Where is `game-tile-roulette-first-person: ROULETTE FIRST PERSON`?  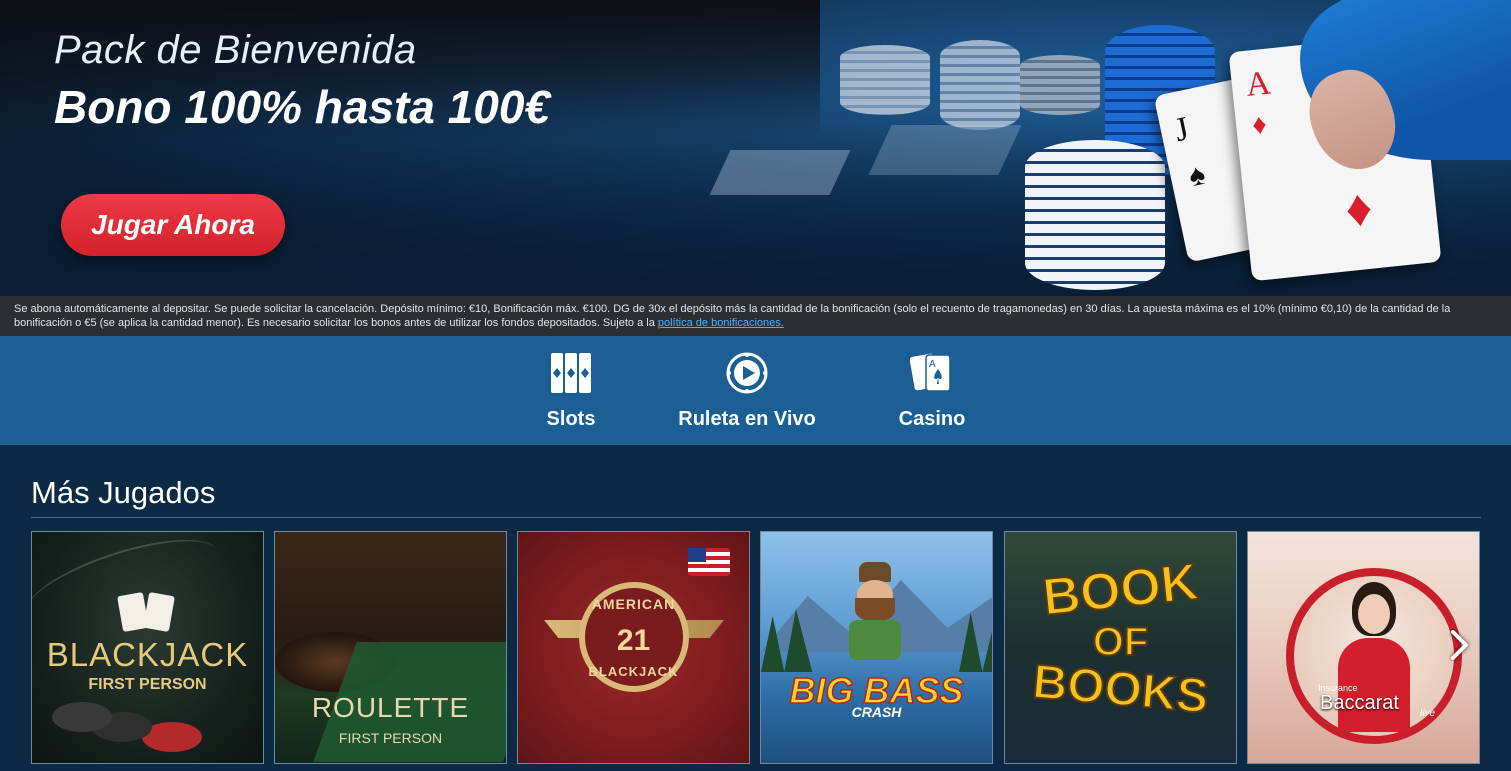 game-tile-roulette-first-person: ROULETTE FIRST PERSON is located at coordinates (390, 647).